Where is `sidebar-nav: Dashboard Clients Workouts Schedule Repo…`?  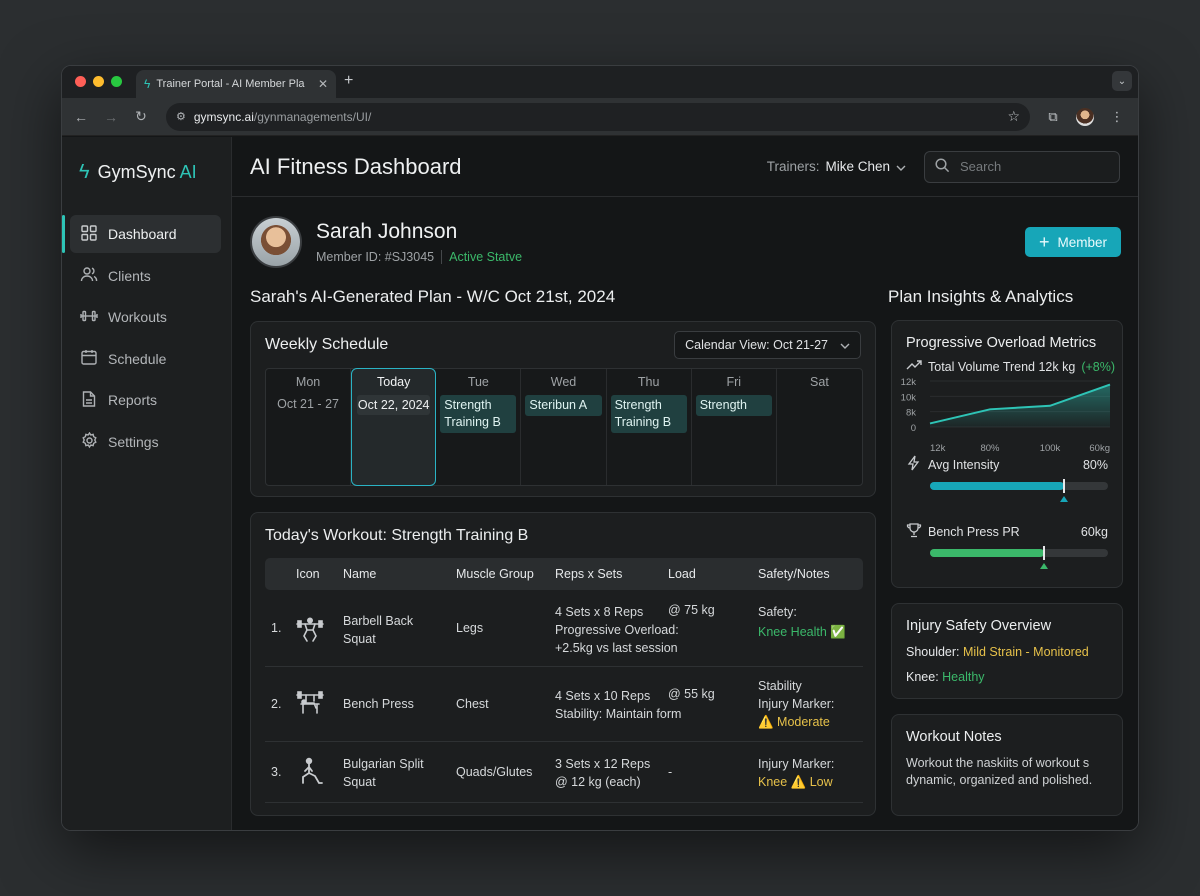 sidebar-nav: Dashboard Clients Workouts Schedule Repo… is located at coordinates (146, 338).